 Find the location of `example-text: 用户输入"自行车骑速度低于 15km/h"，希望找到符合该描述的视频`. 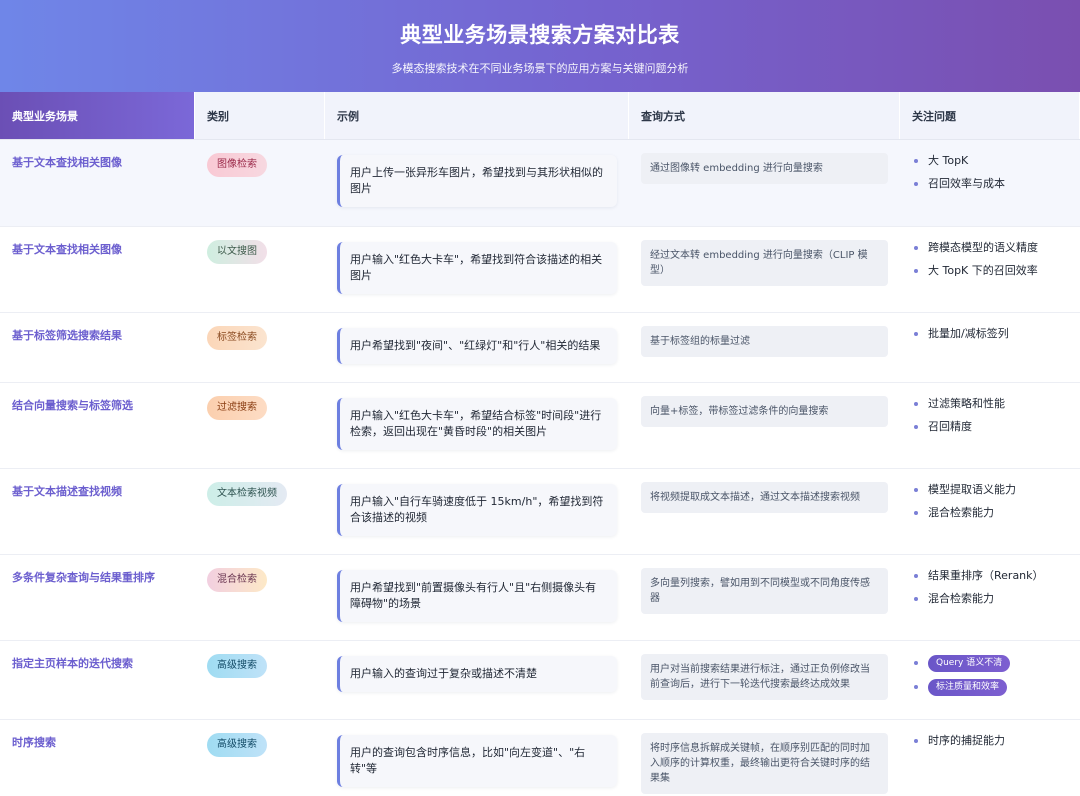

example-text: 用户输入"自行车骑速度低于 15km/h"，希望找到符合该描述的视频 is located at coordinates (477, 510).